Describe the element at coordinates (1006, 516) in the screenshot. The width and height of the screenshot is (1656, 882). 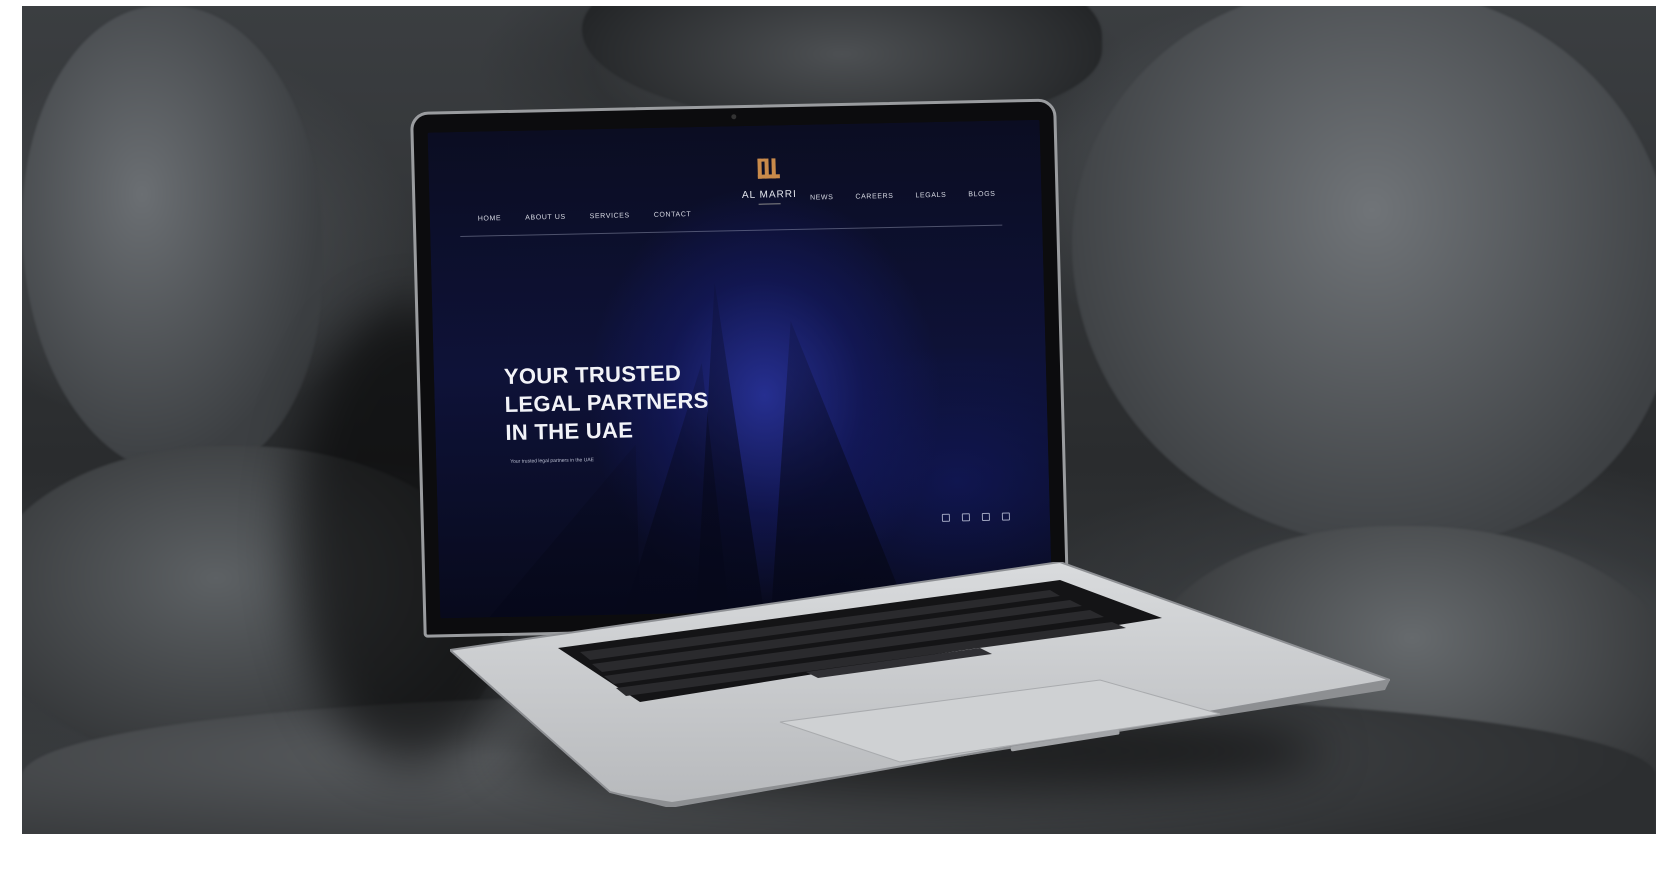
I see `instagram-icon` at that location.